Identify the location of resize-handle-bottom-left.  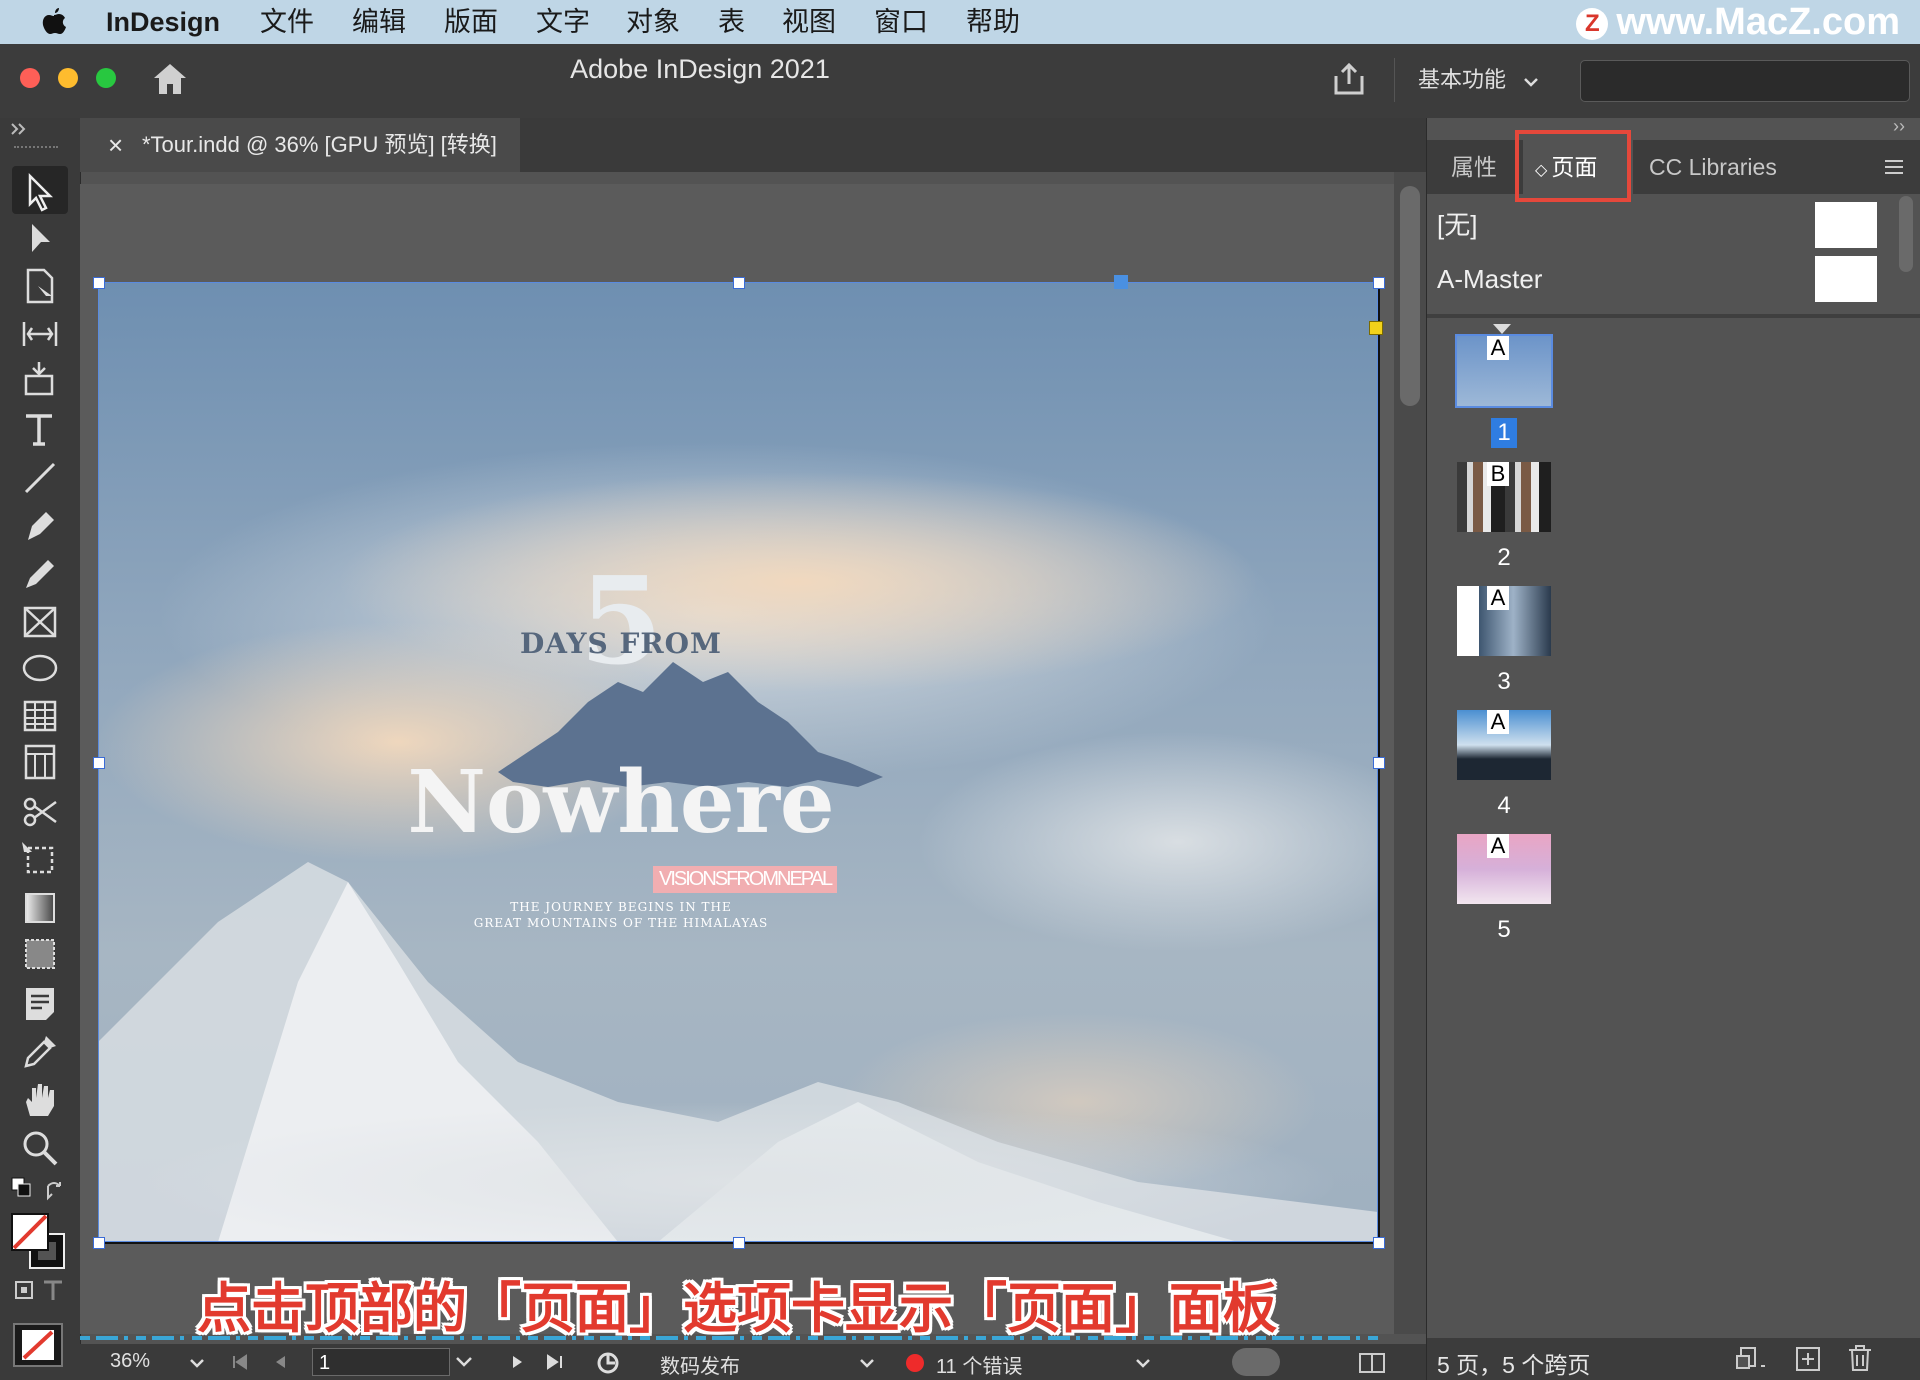
(99, 1243).